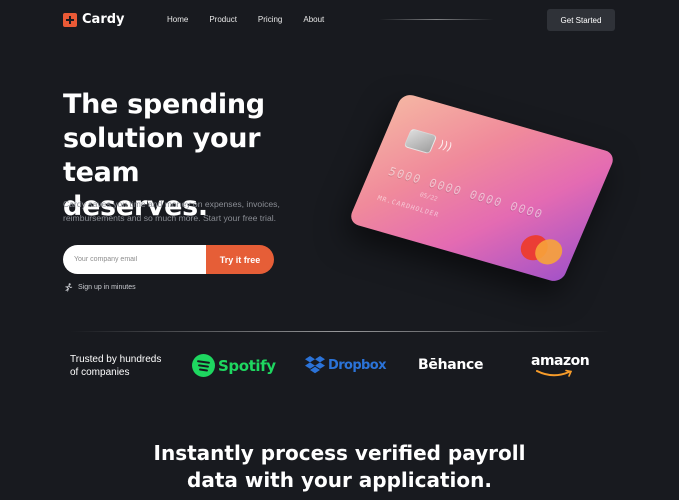  Describe the element at coordinates (466, 193) in the screenshot. I see `card-number: 5000 0000 0000 0000` at that location.